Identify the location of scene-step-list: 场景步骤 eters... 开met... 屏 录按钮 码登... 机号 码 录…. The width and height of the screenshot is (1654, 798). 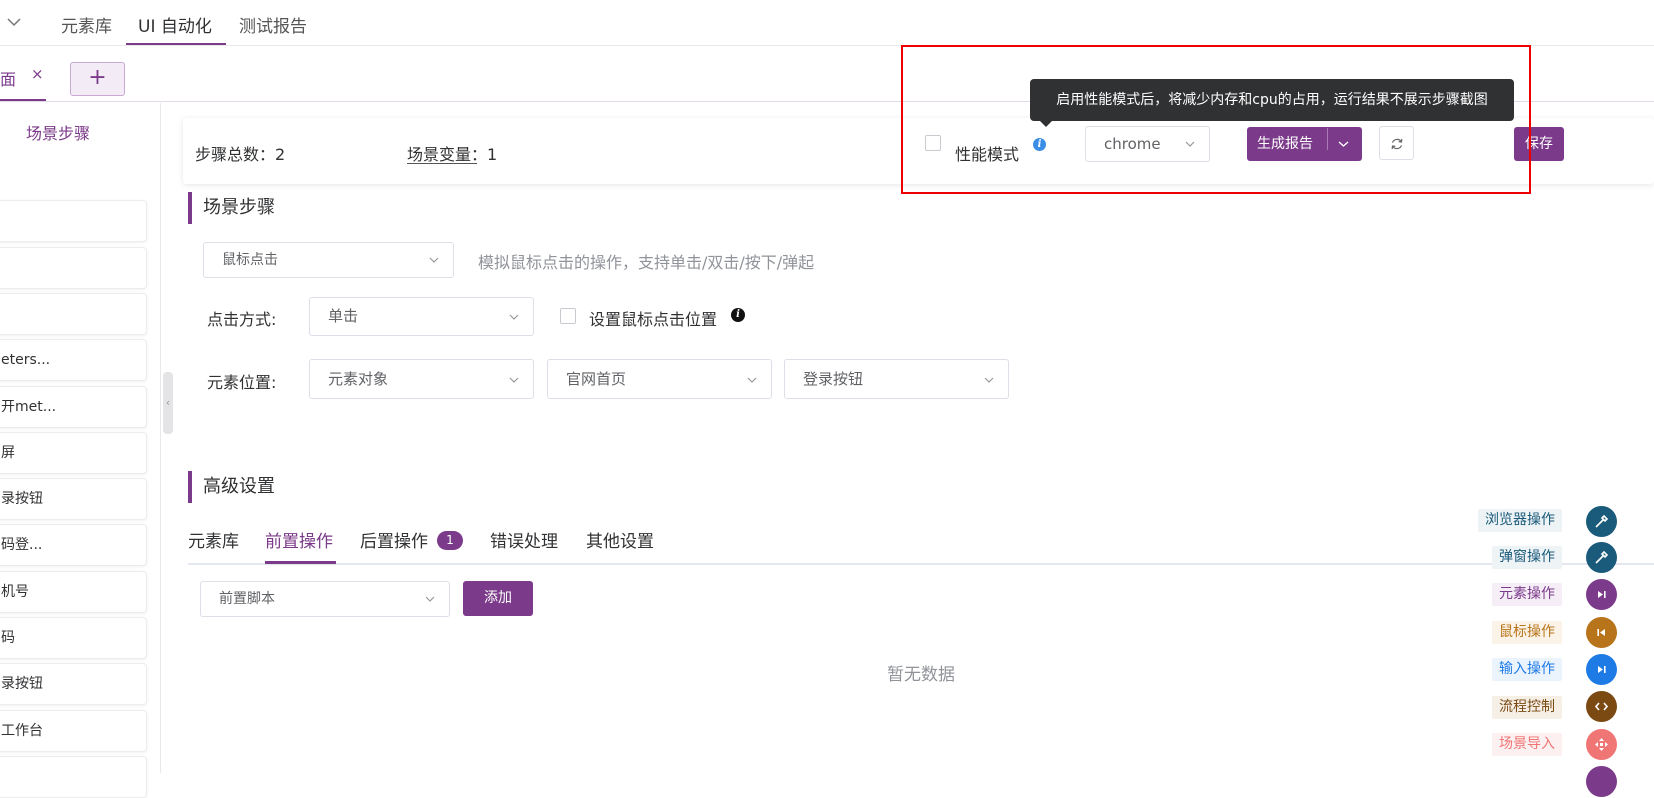
(80, 450).